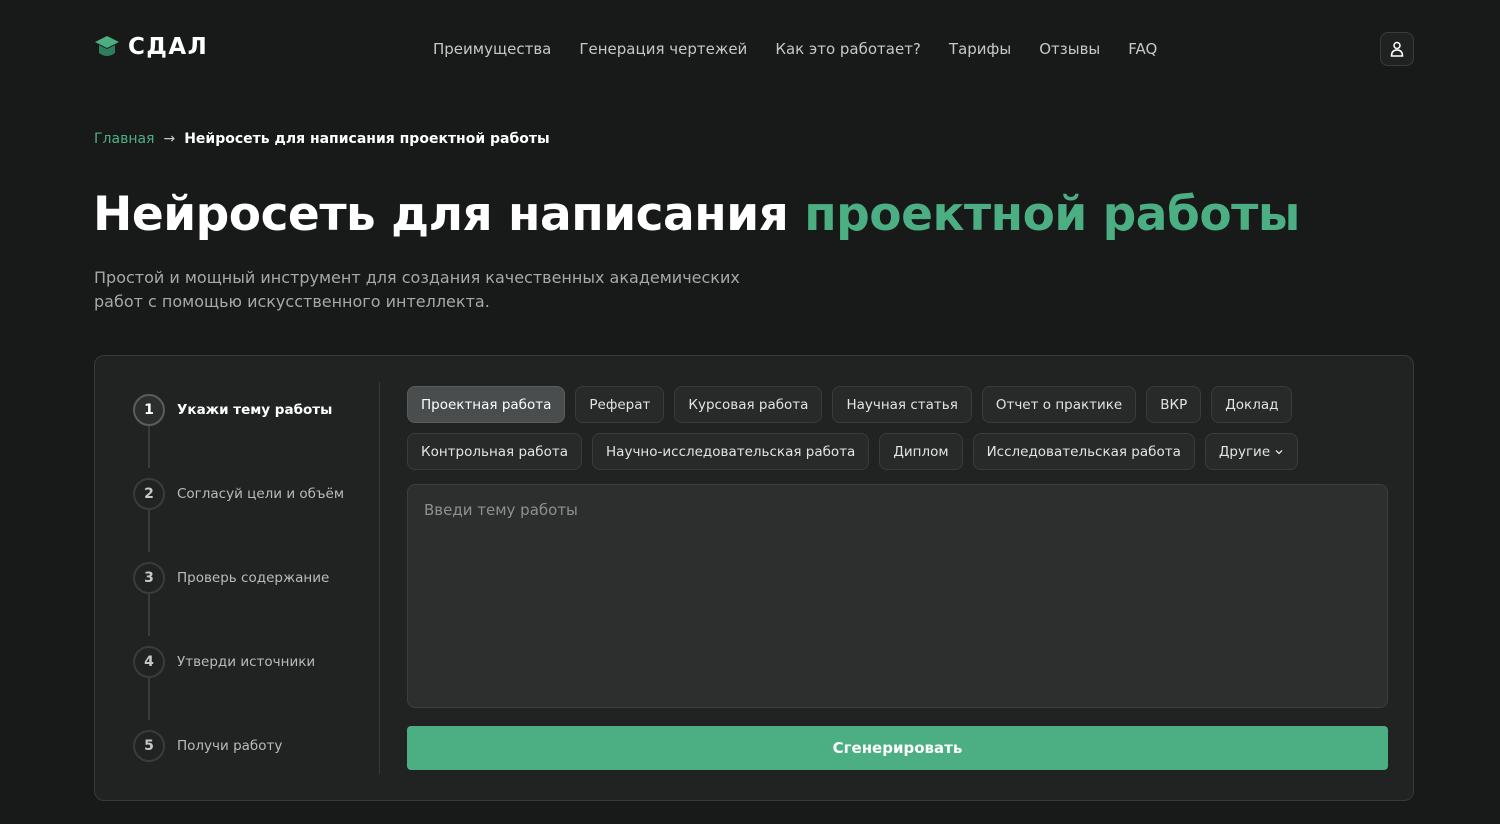 This screenshot has height=824, width=1500. Describe the element at coordinates (731, 451) in the screenshot. I see `work-type-chip-research-scientific: Научно-исследовательская работа` at that location.